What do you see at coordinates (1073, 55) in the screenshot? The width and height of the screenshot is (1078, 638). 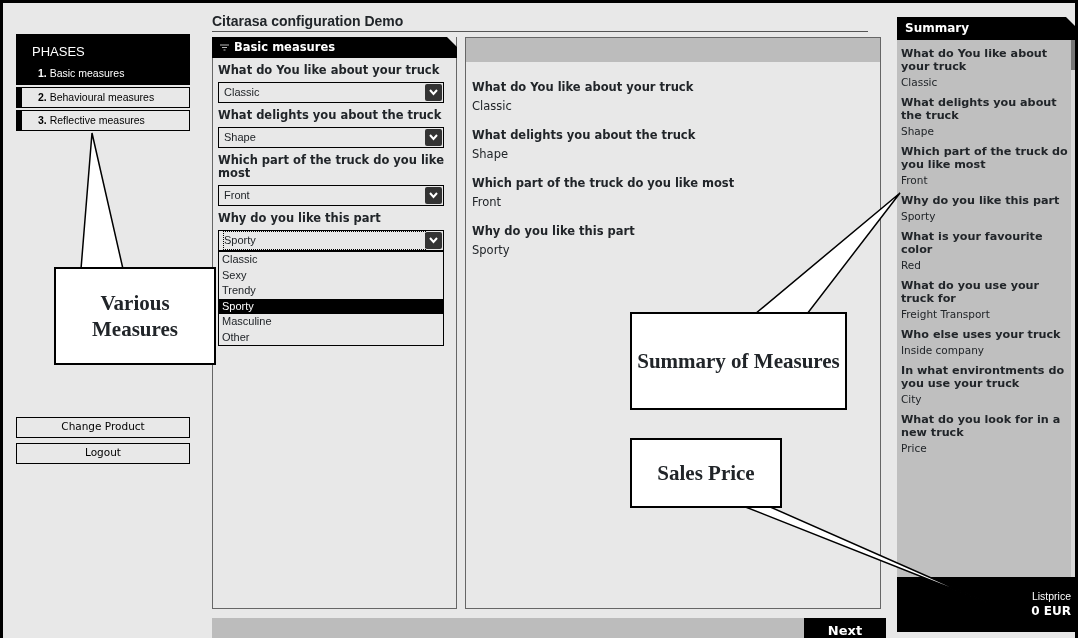 I see `scrollbar-thumb` at bounding box center [1073, 55].